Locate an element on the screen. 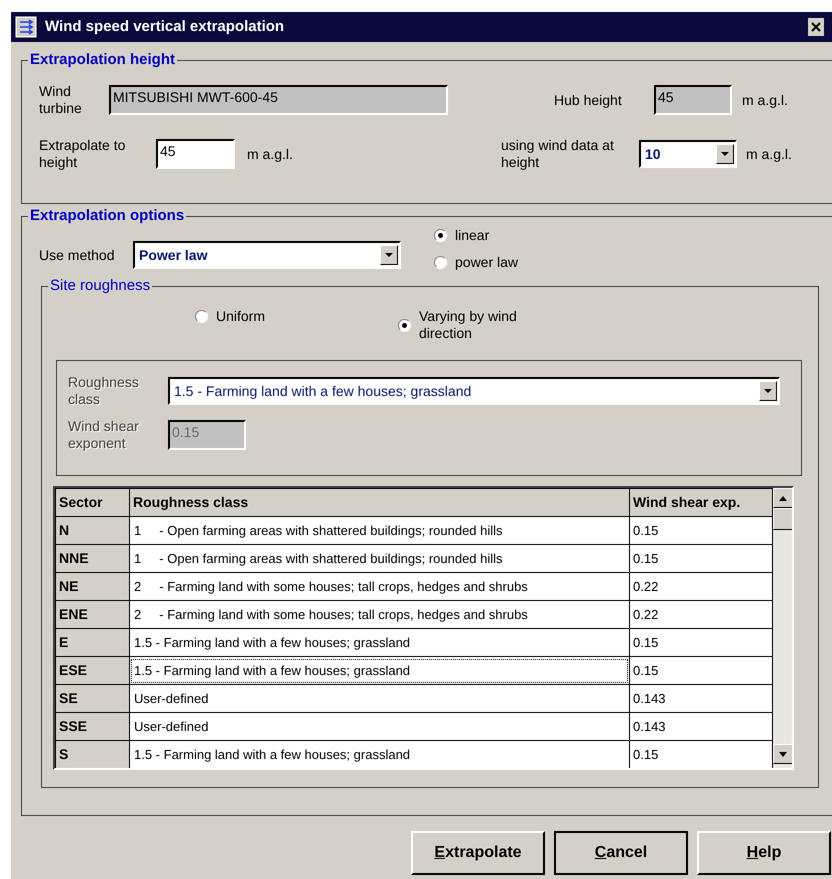  field-label: Use method is located at coordinates (77, 255).